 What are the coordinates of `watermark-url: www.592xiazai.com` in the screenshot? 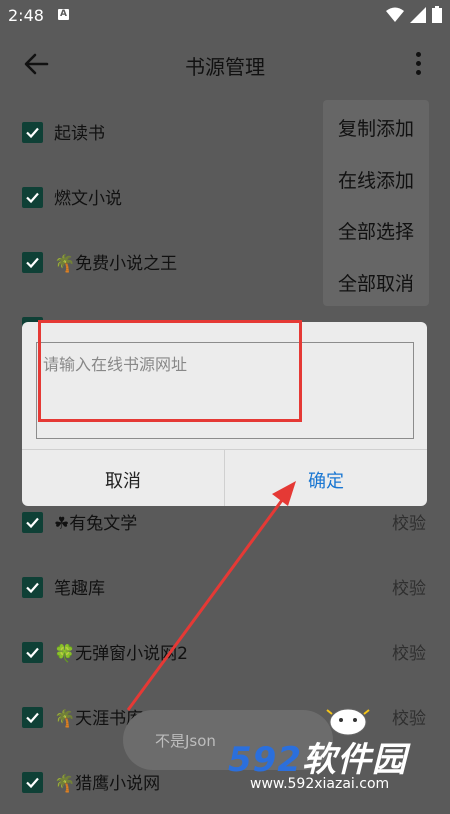 It's located at (320, 784).